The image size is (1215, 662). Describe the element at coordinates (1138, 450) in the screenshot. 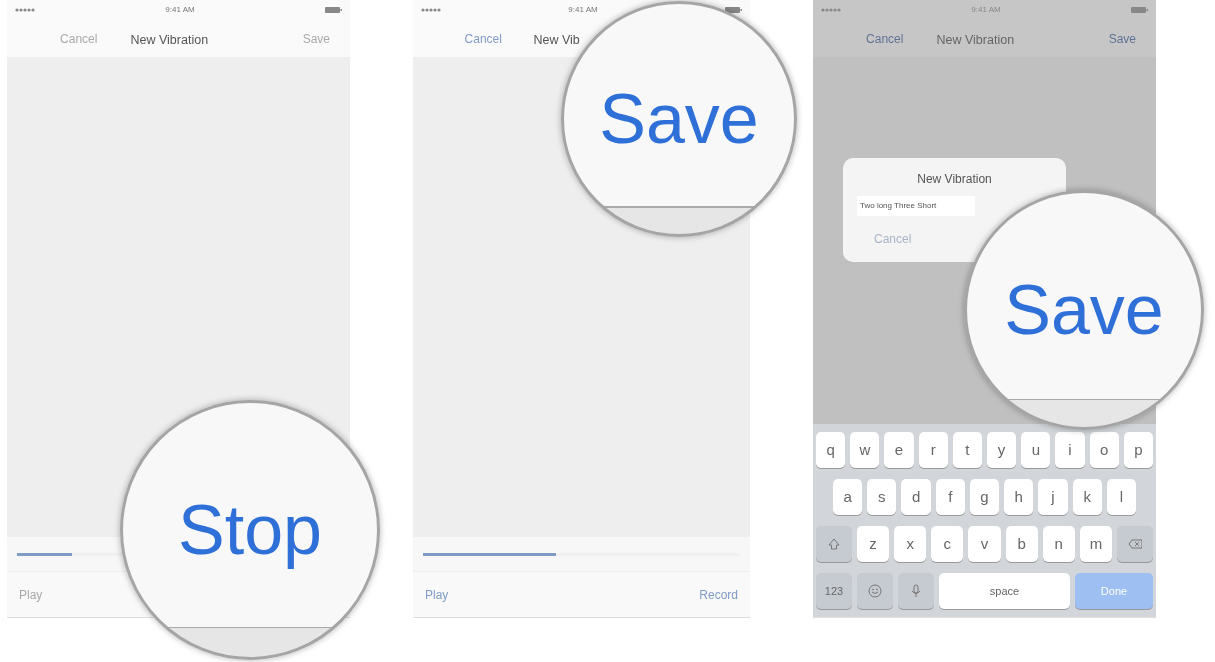

I see `keyboard-key: p` at that location.